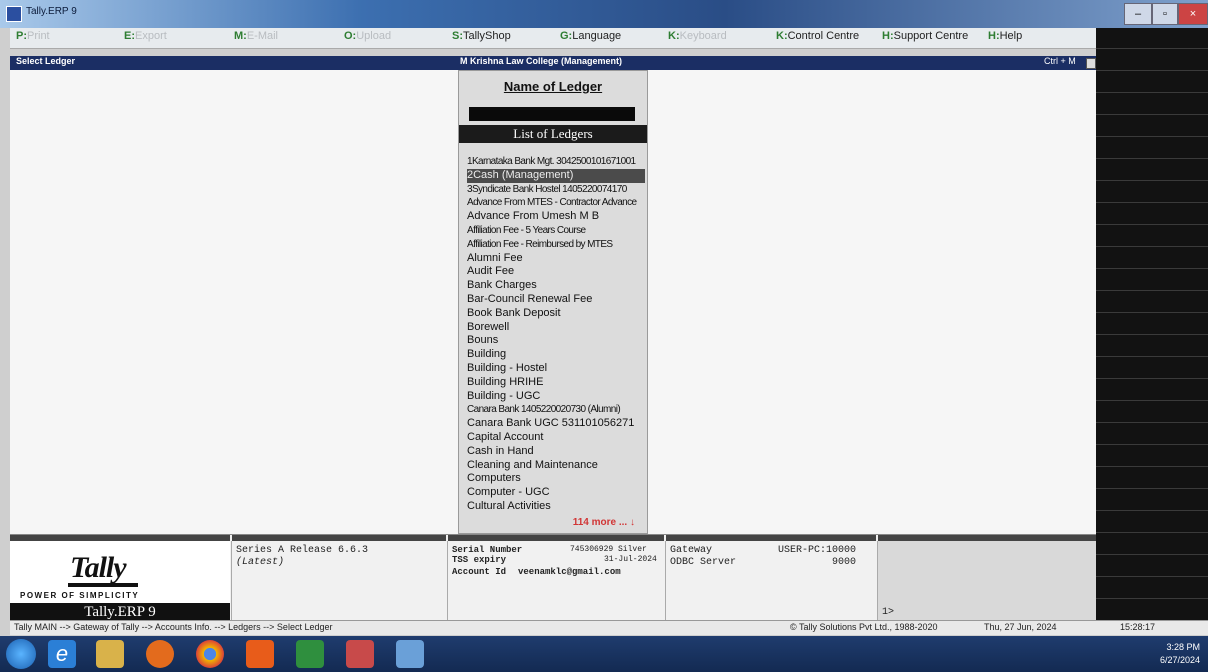  What do you see at coordinates (604, 14) in the screenshot?
I see `title-bar: Tally.ERP 9 – ▫ ×` at bounding box center [604, 14].